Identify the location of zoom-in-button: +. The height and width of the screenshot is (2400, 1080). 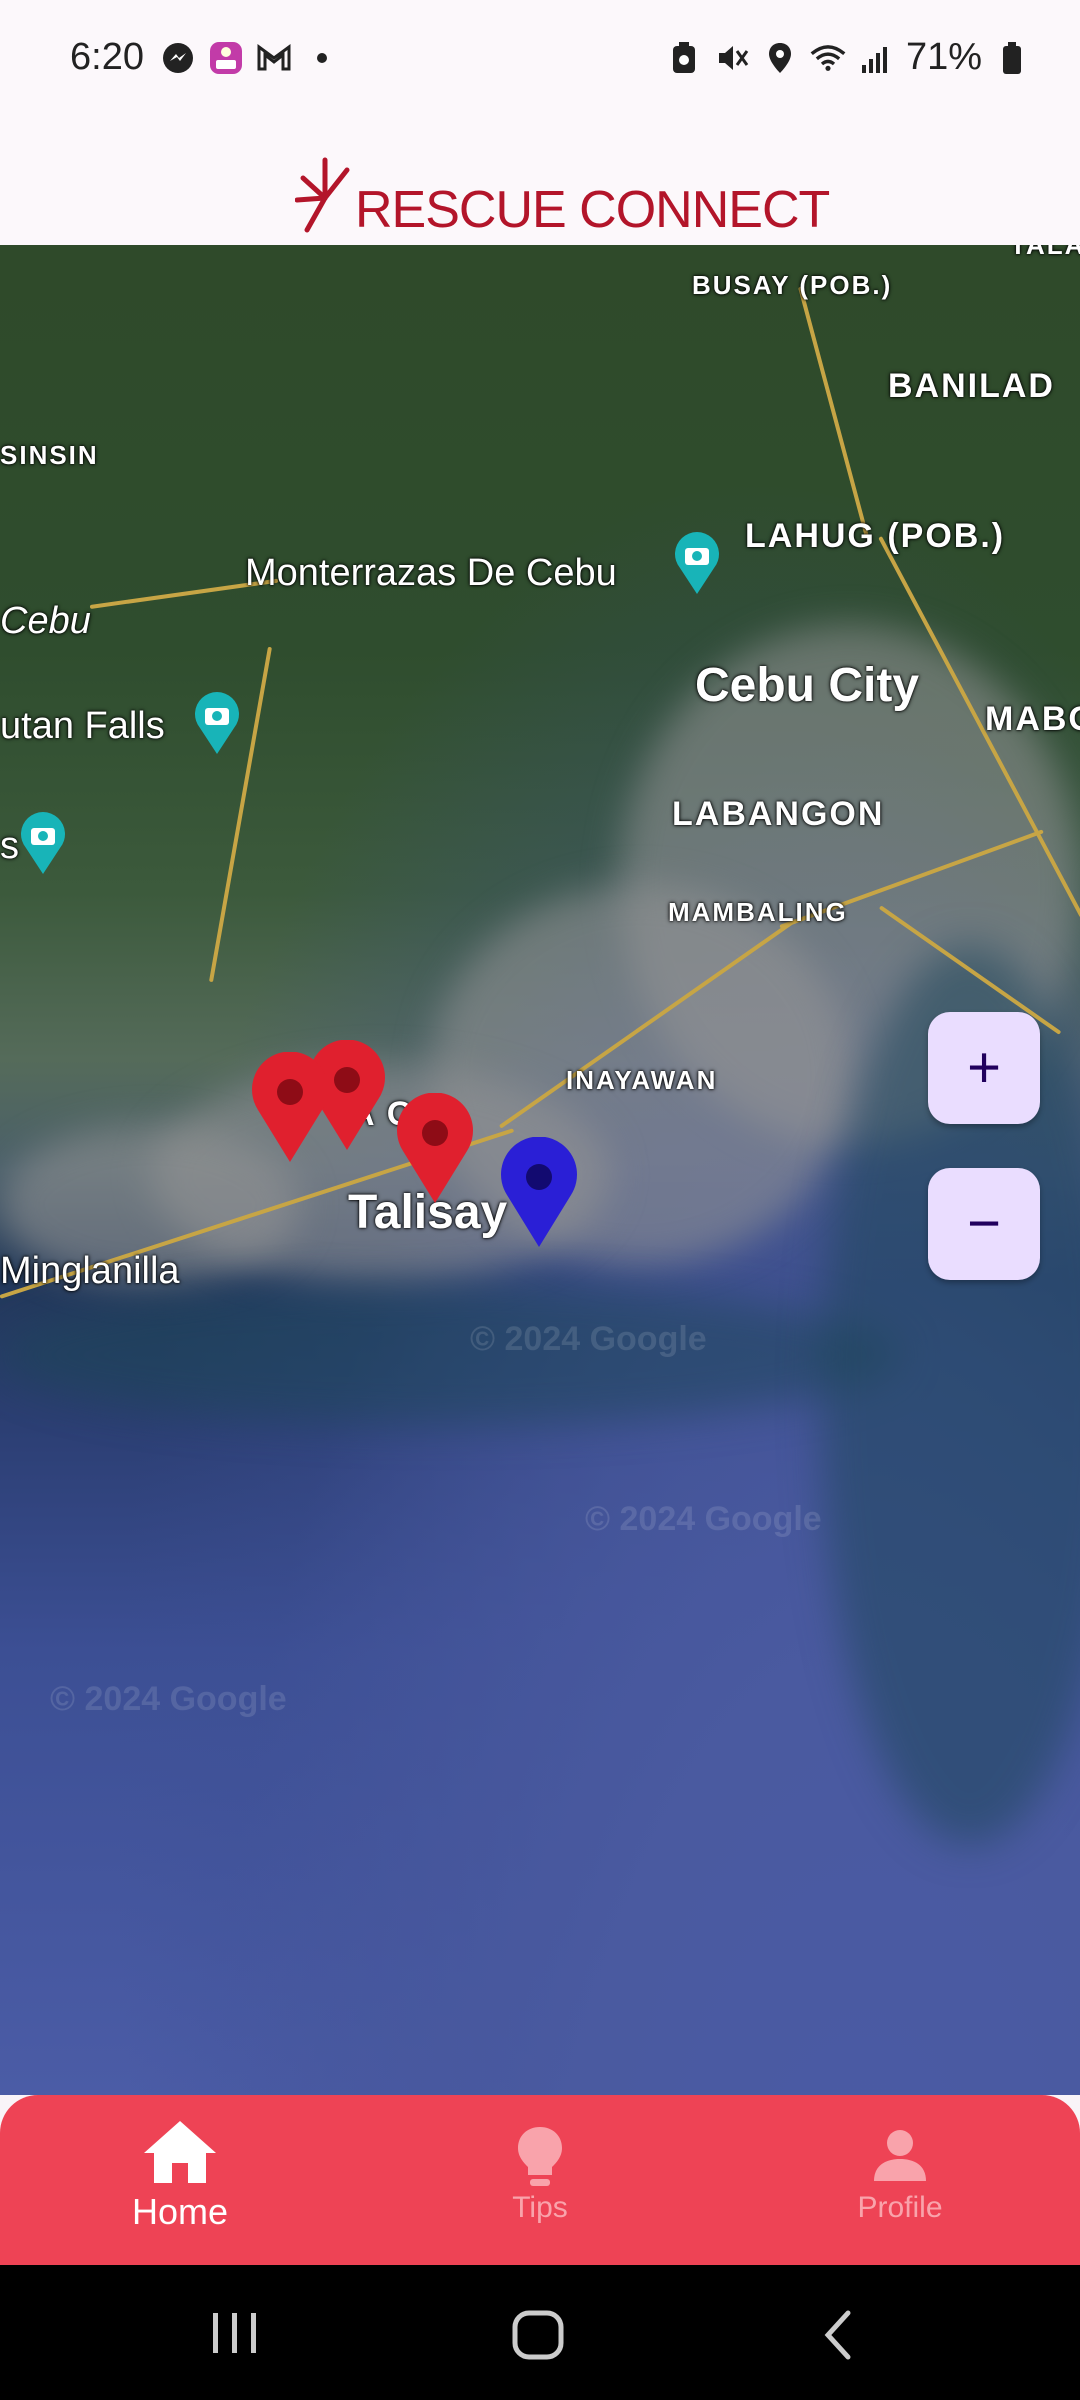
(984, 1068).